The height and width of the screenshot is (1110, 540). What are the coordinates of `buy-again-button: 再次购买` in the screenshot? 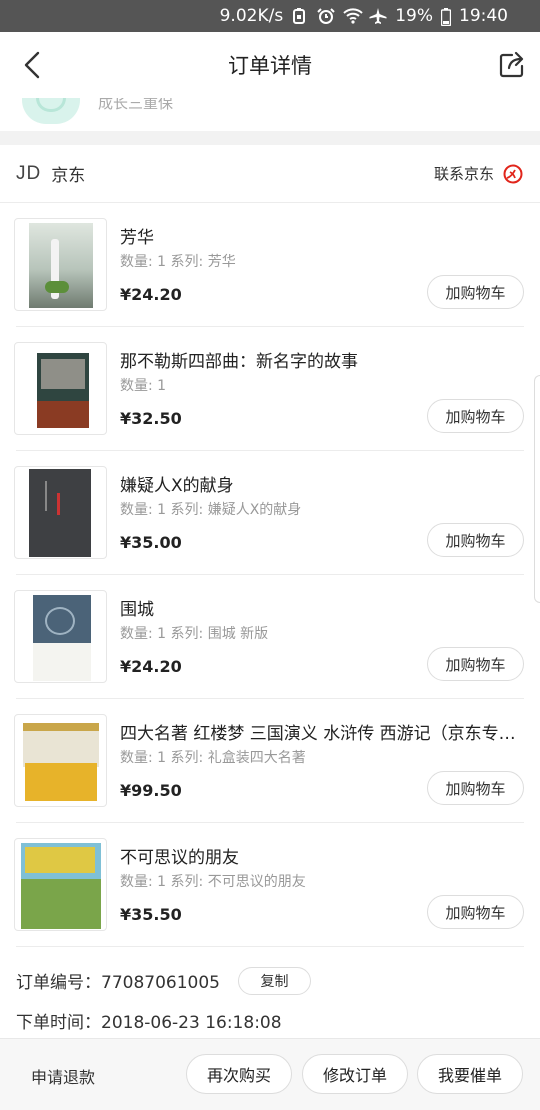 It's located at (239, 1074).